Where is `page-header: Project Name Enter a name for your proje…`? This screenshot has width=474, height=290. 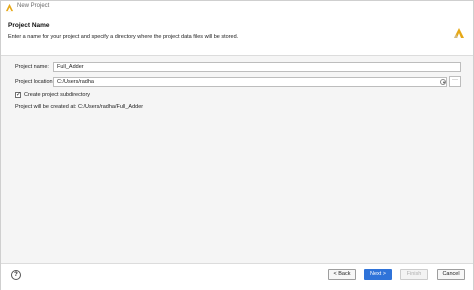 page-header: Project Name Enter a name for your proje… is located at coordinates (237, 34).